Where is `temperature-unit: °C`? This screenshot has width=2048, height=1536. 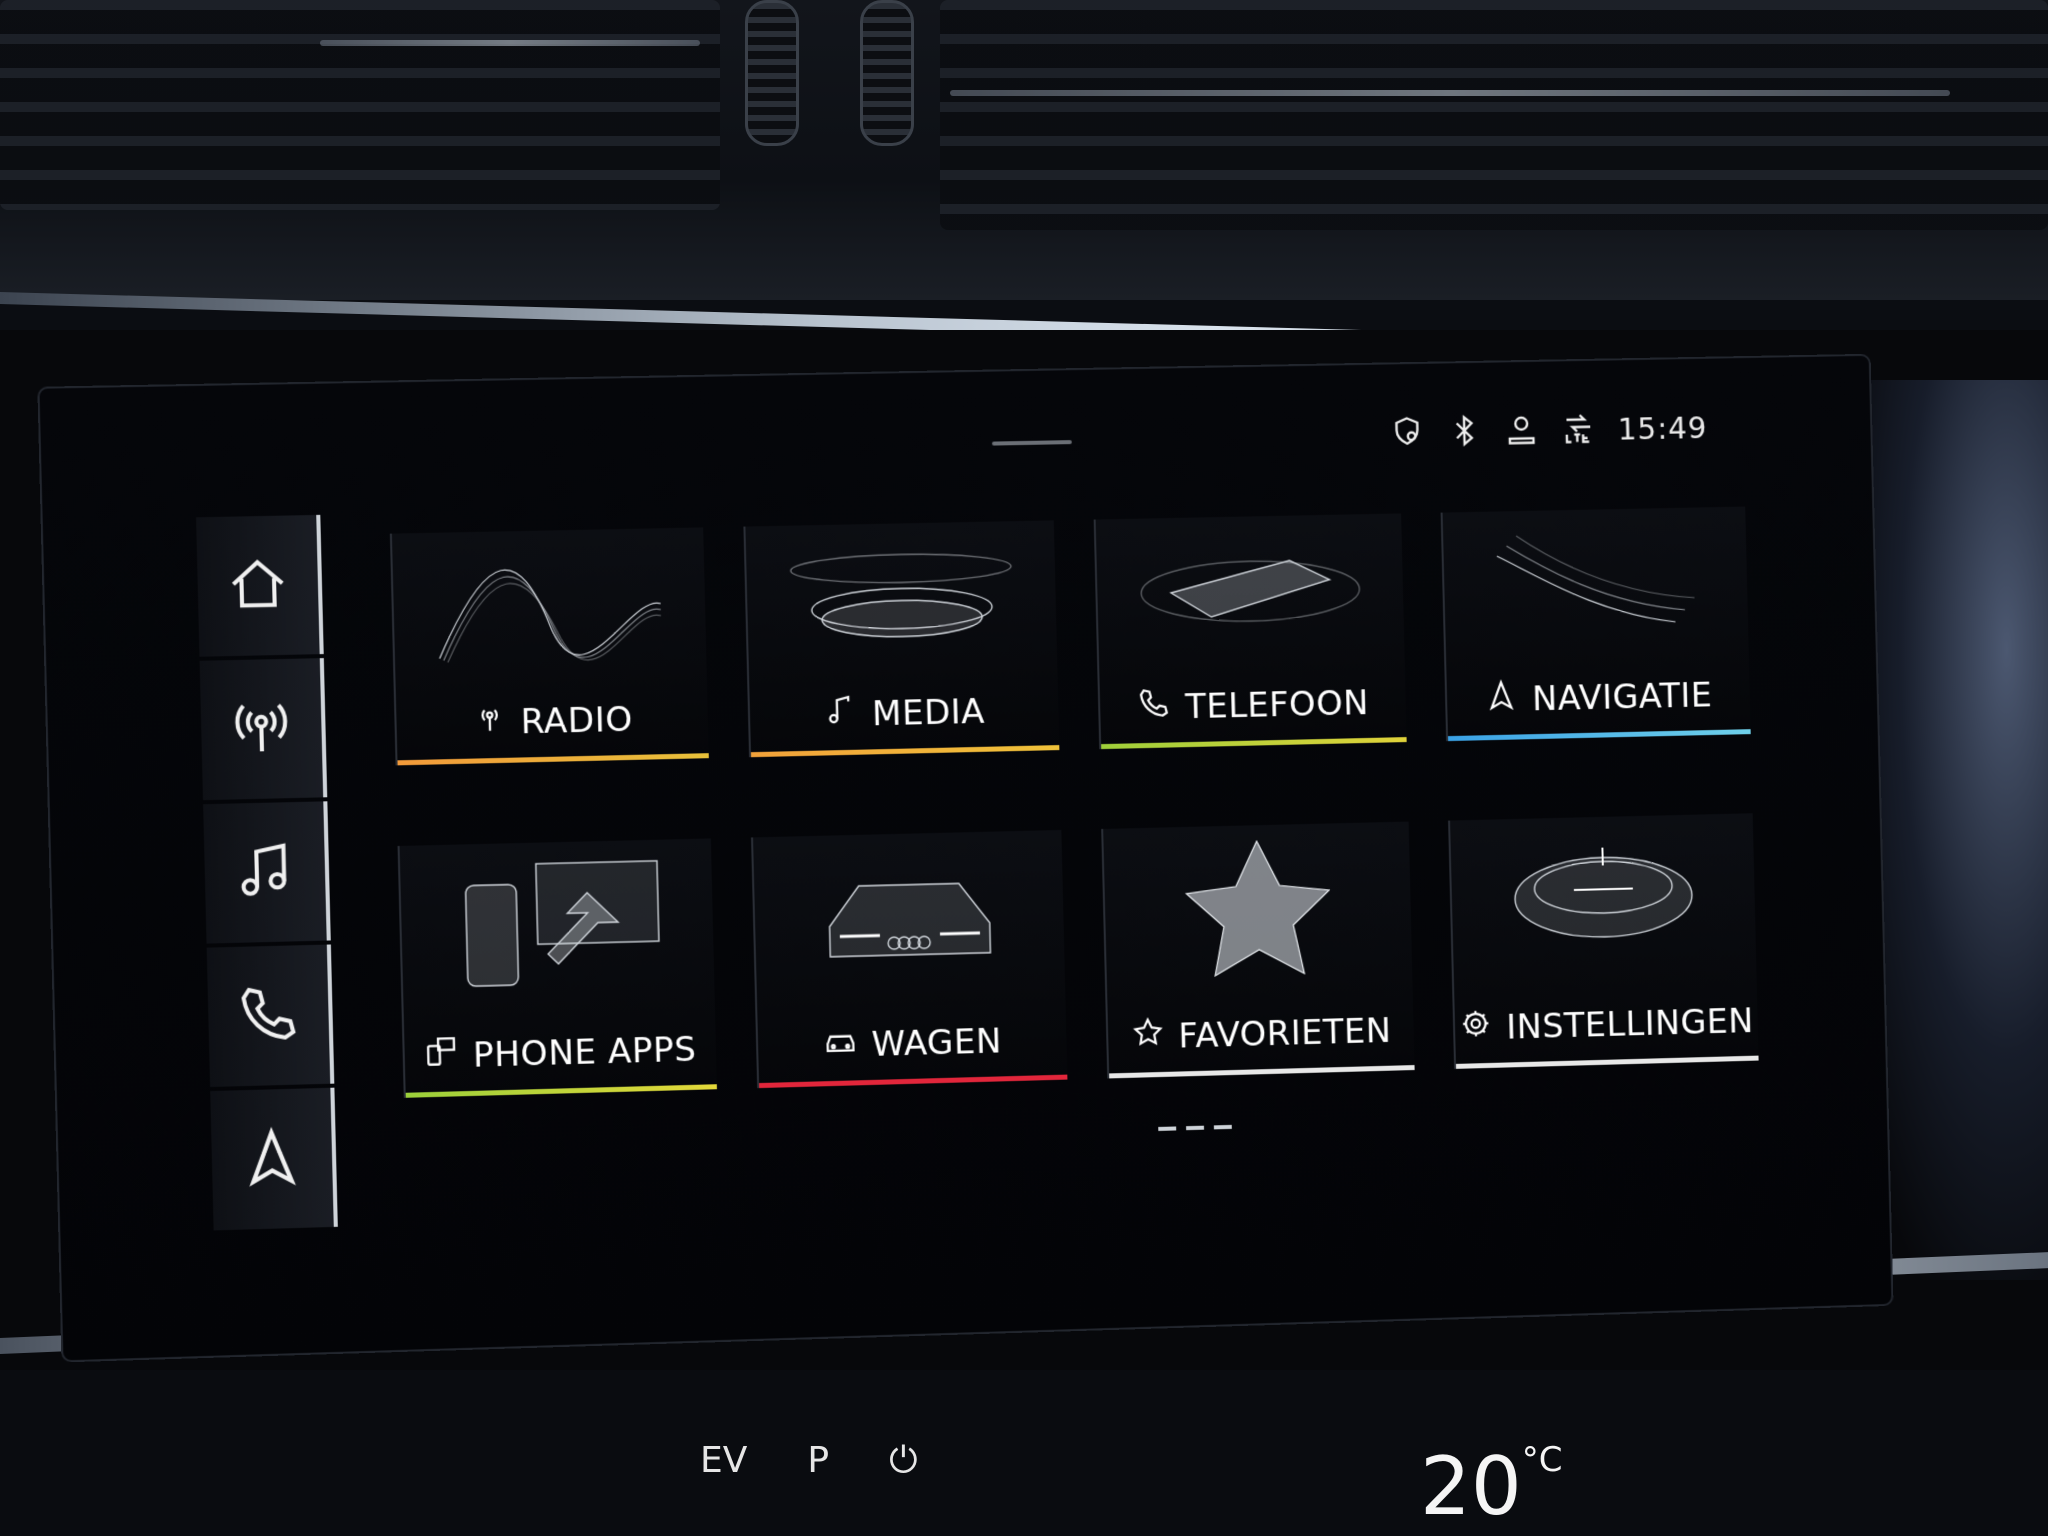 temperature-unit: °C is located at coordinates (1542, 1460).